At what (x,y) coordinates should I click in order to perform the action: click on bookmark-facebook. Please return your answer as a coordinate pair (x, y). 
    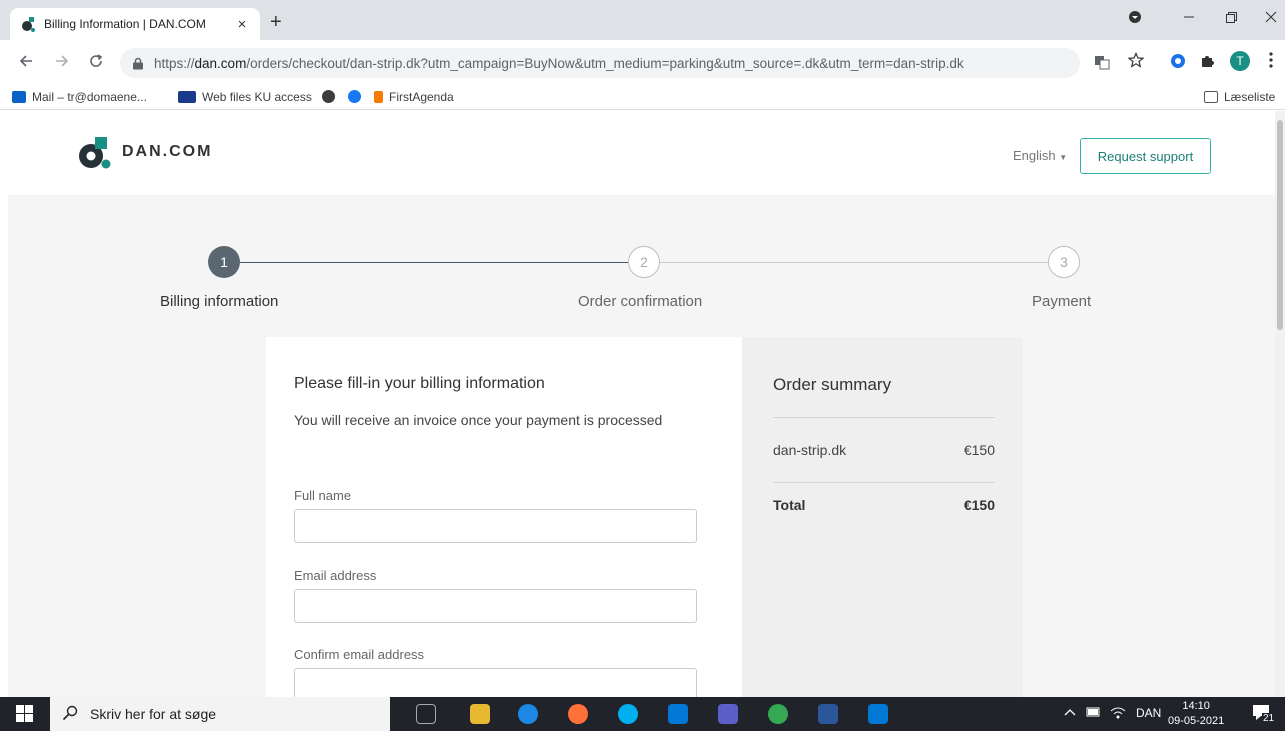
    Looking at the image, I should click on (357, 96).